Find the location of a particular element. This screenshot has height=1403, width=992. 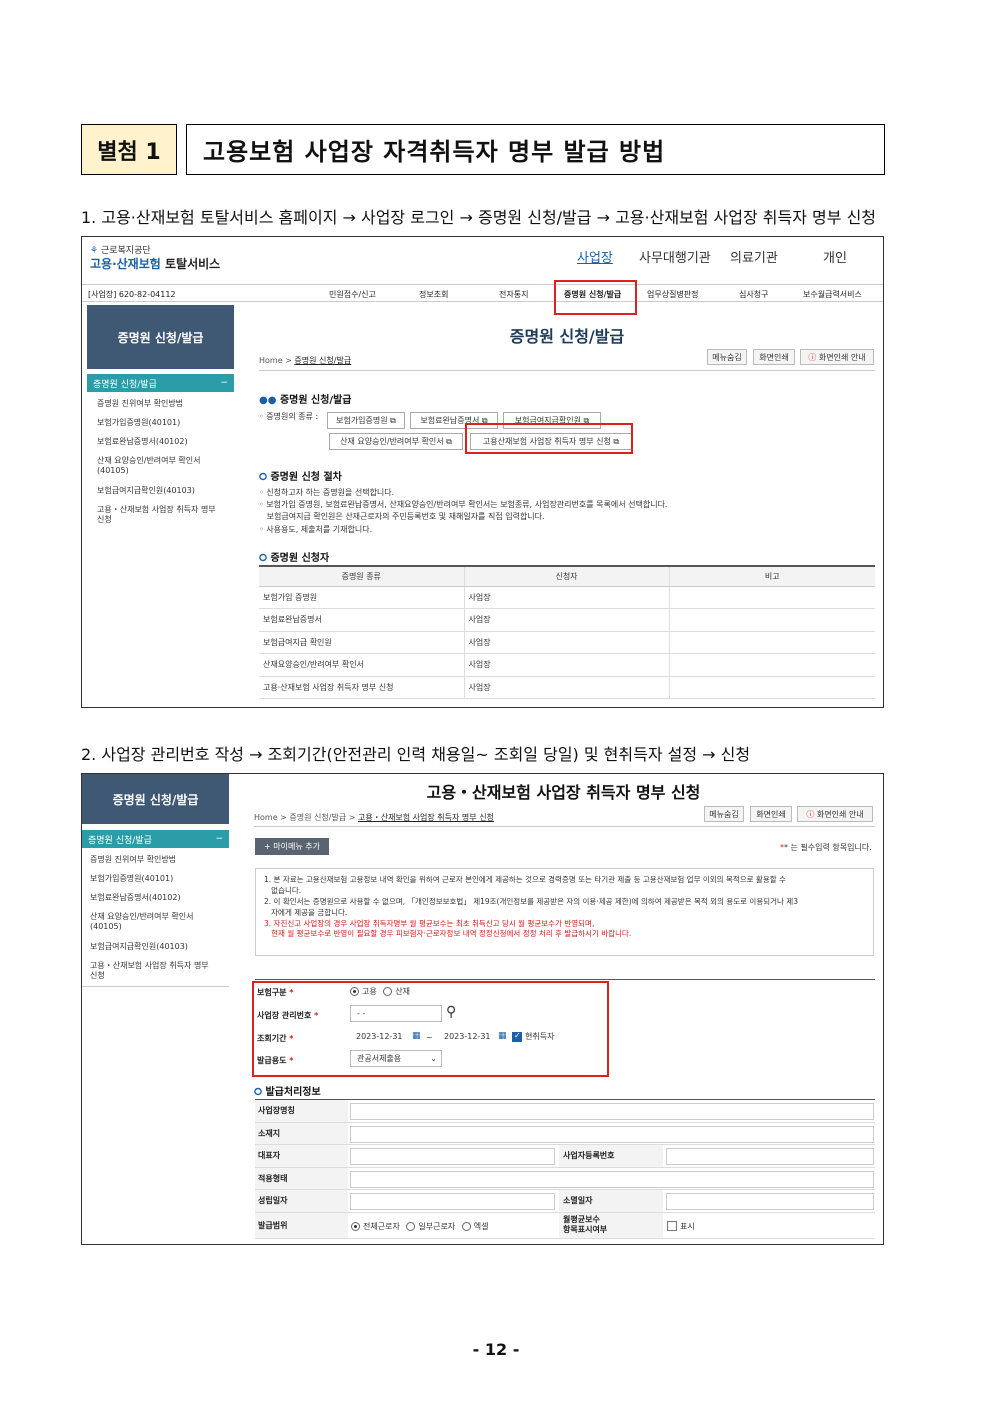

highlight-gnb-certificate is located at coordinates (595, 297).